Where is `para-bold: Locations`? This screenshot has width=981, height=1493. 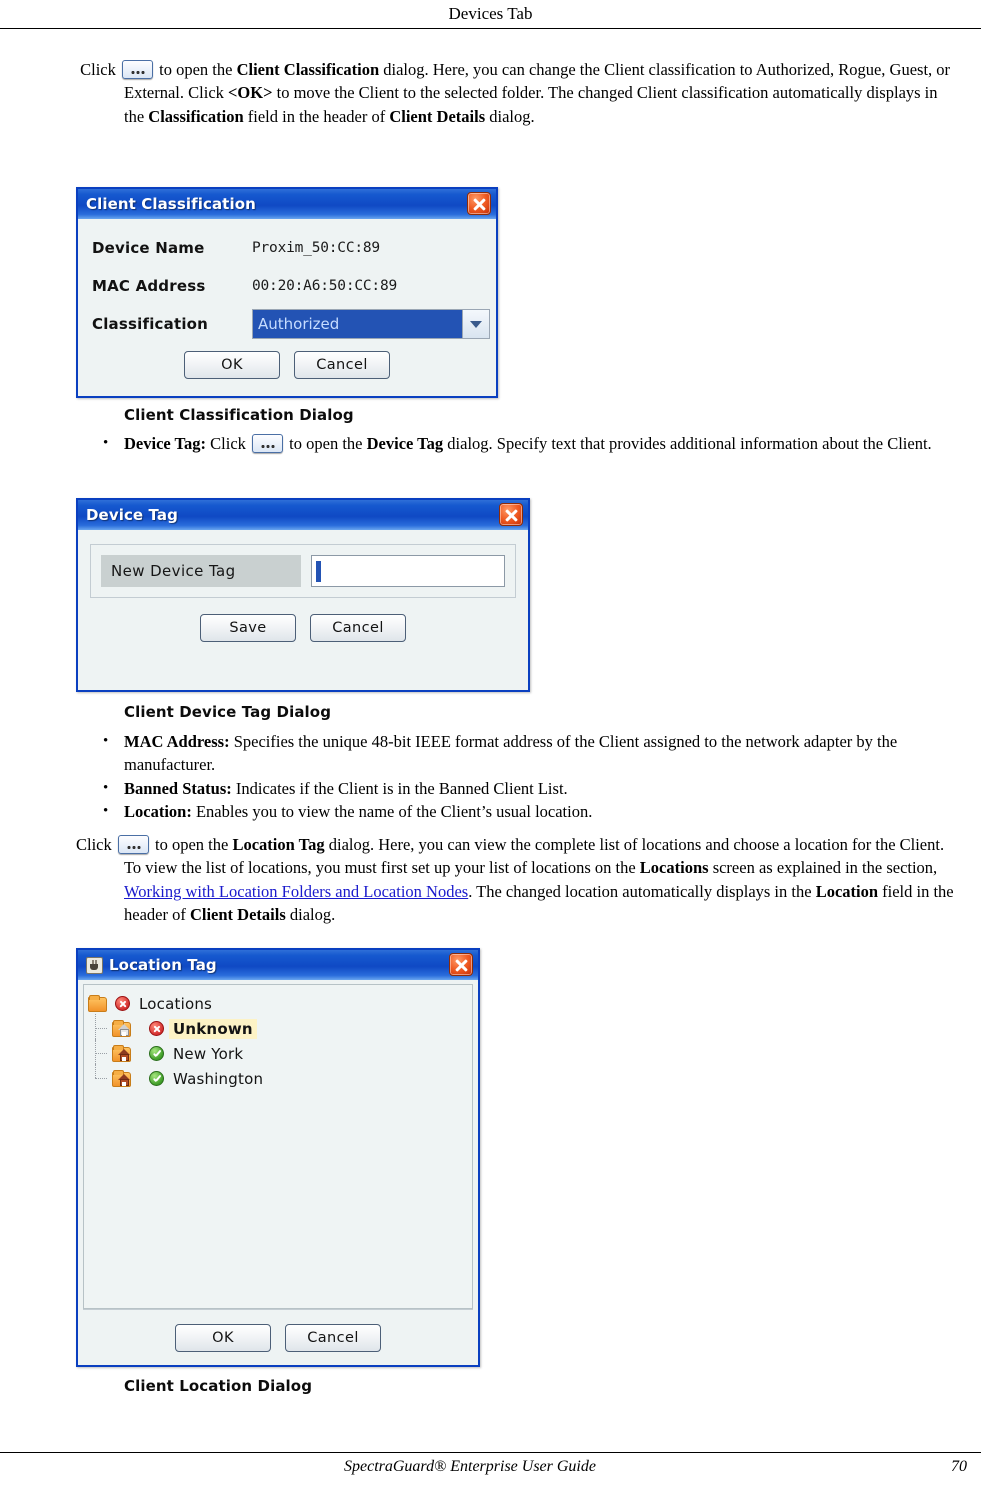 para-bold: Locations is located at coordinates (674, 868).